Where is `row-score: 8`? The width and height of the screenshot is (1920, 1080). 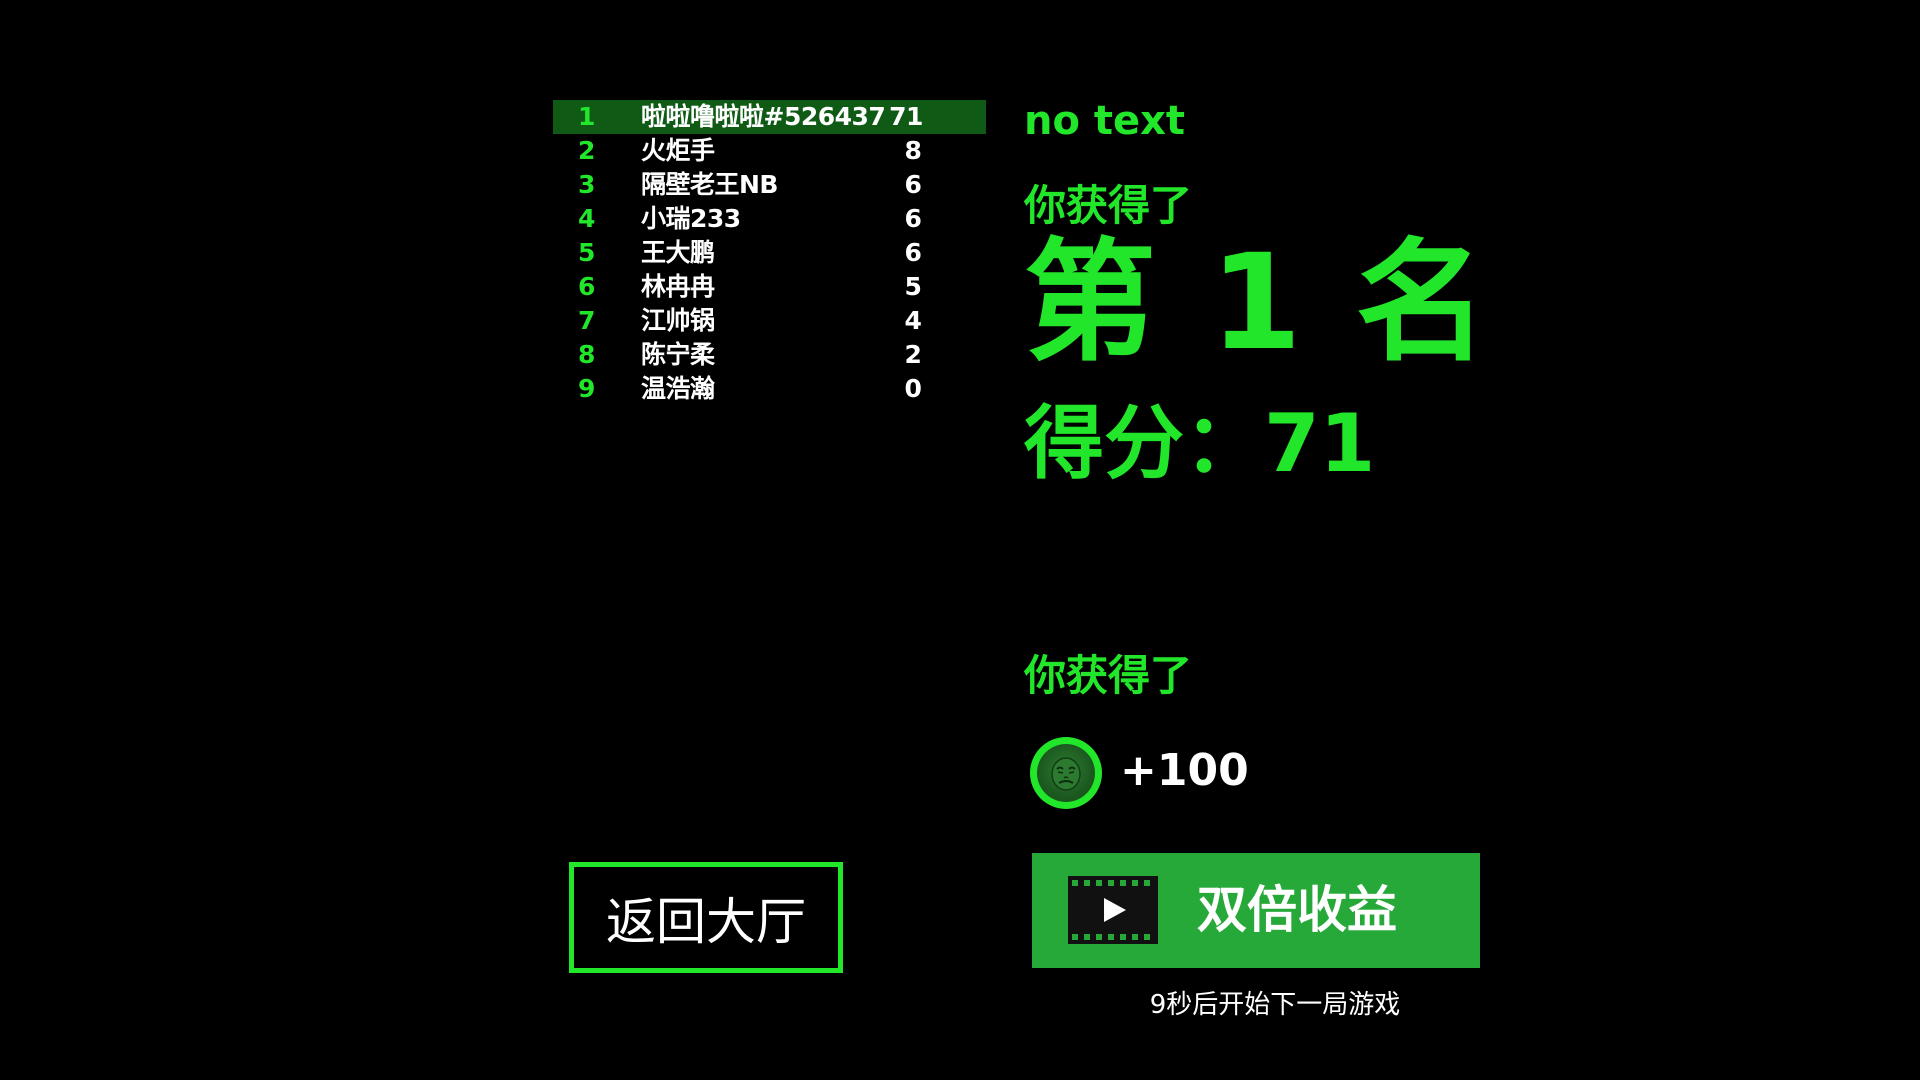 row-score: 8 is located at coordinates (913, 150).